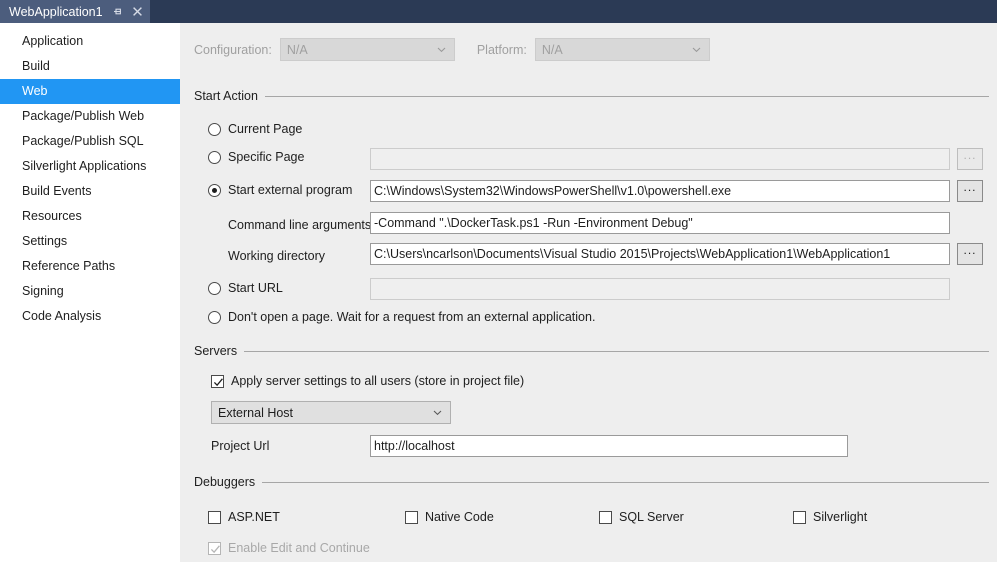  I want to click on sidebar-item-label: Build Events, so click(57, 191).